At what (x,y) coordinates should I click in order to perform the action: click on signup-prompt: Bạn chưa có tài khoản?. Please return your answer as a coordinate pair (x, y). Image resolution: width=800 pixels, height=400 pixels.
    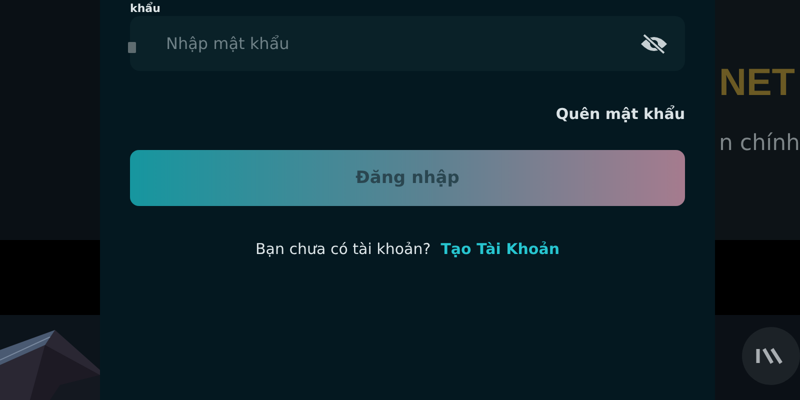
    Looking at the image, I should click on (343, 249).